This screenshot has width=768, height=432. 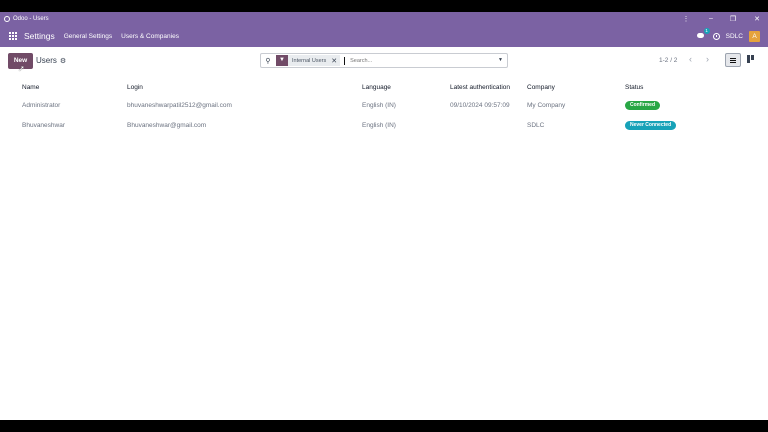 What do you see at coordinates (696, 125) in the screenshot?
I see `cell-status: Never Connected` at bounding box center [696, 125].